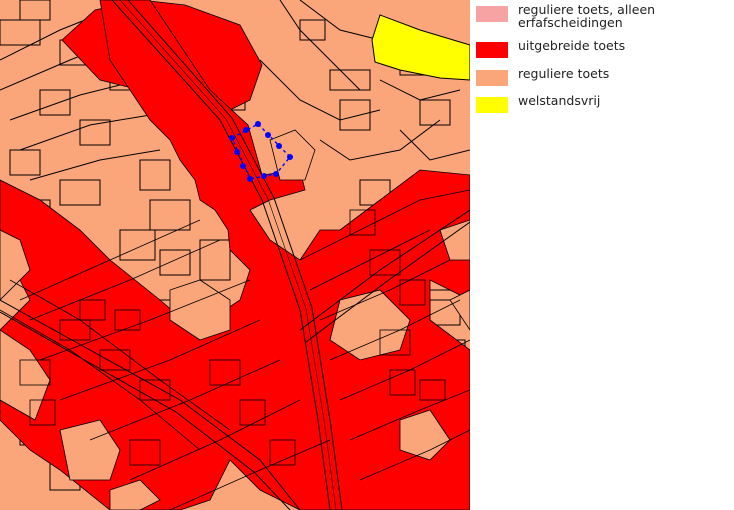 Image resolution: width=734 pixels, height=510 pixels. What do you see at coordinates (559, 100) in the screenshot?
I see `legend-label: welstandsvrij` at bounding box center [559, 100].